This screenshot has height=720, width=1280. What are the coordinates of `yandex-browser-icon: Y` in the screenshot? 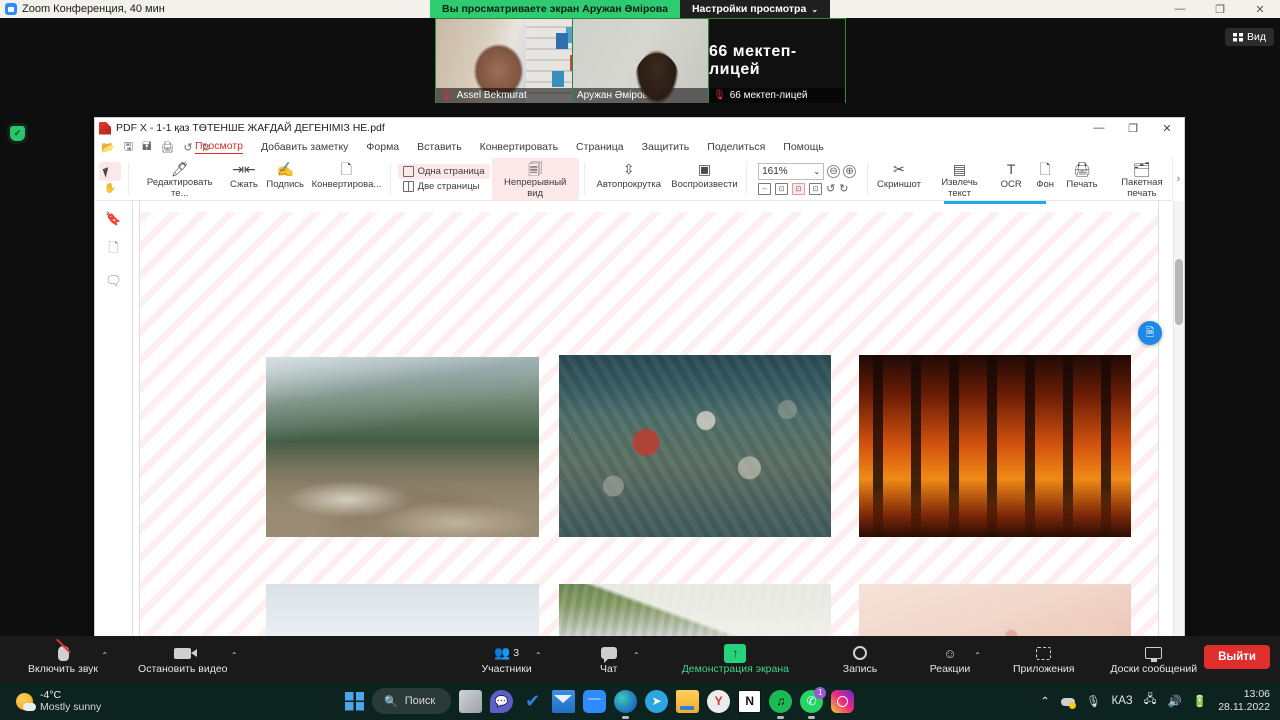 It's located at (719, 701).